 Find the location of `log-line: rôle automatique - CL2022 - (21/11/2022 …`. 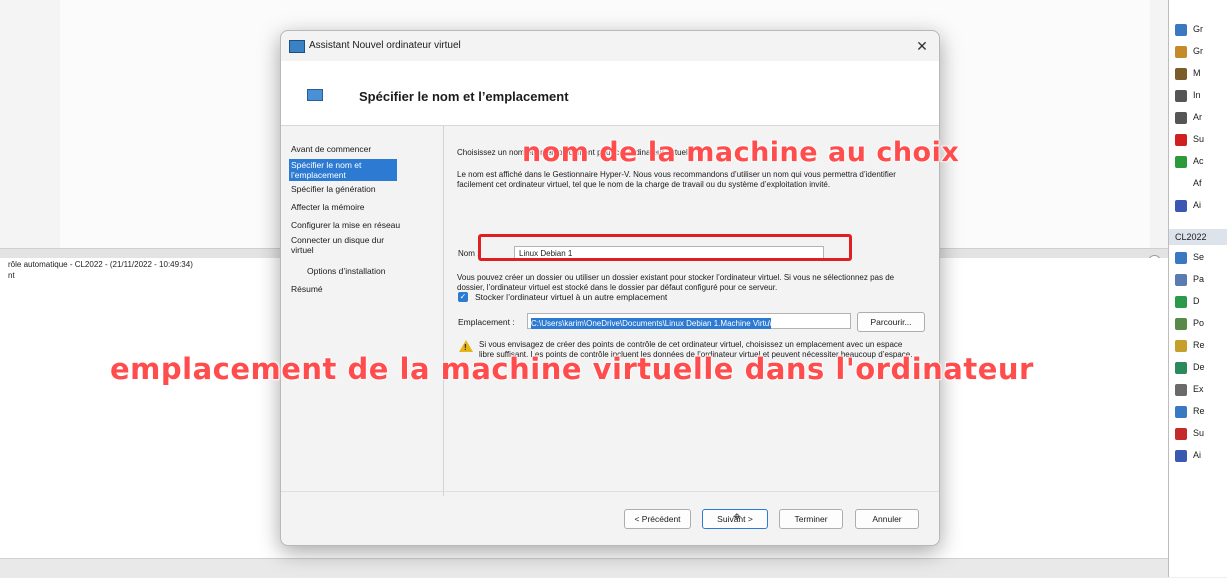

log-line: rôle automatique - CL2022 - (21/11/2022 … is located at coordinates (100, 264).